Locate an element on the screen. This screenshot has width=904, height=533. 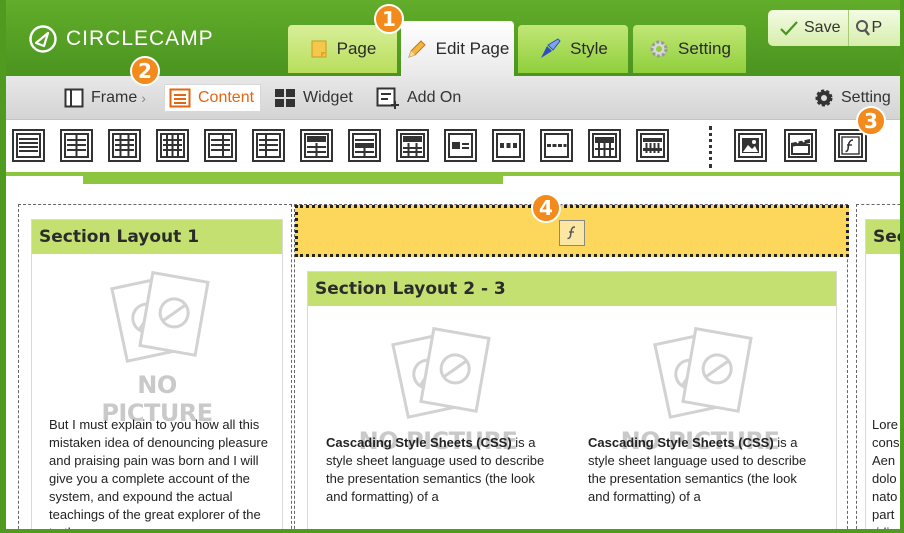
add-on-icon is located at coordinates (387, 98).